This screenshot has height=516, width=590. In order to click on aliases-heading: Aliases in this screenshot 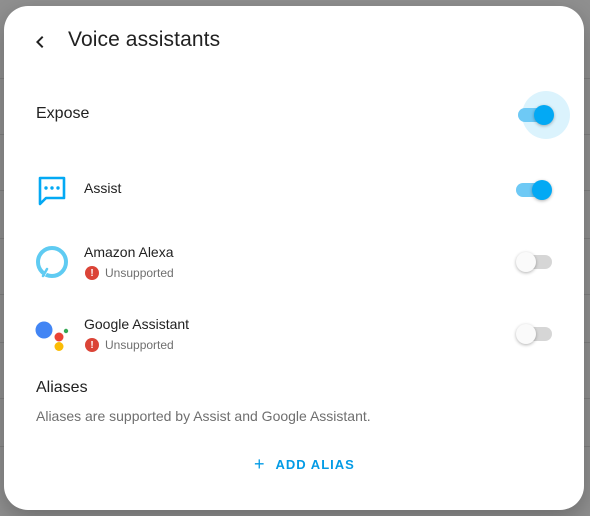, I will do `click(62, 387)`.